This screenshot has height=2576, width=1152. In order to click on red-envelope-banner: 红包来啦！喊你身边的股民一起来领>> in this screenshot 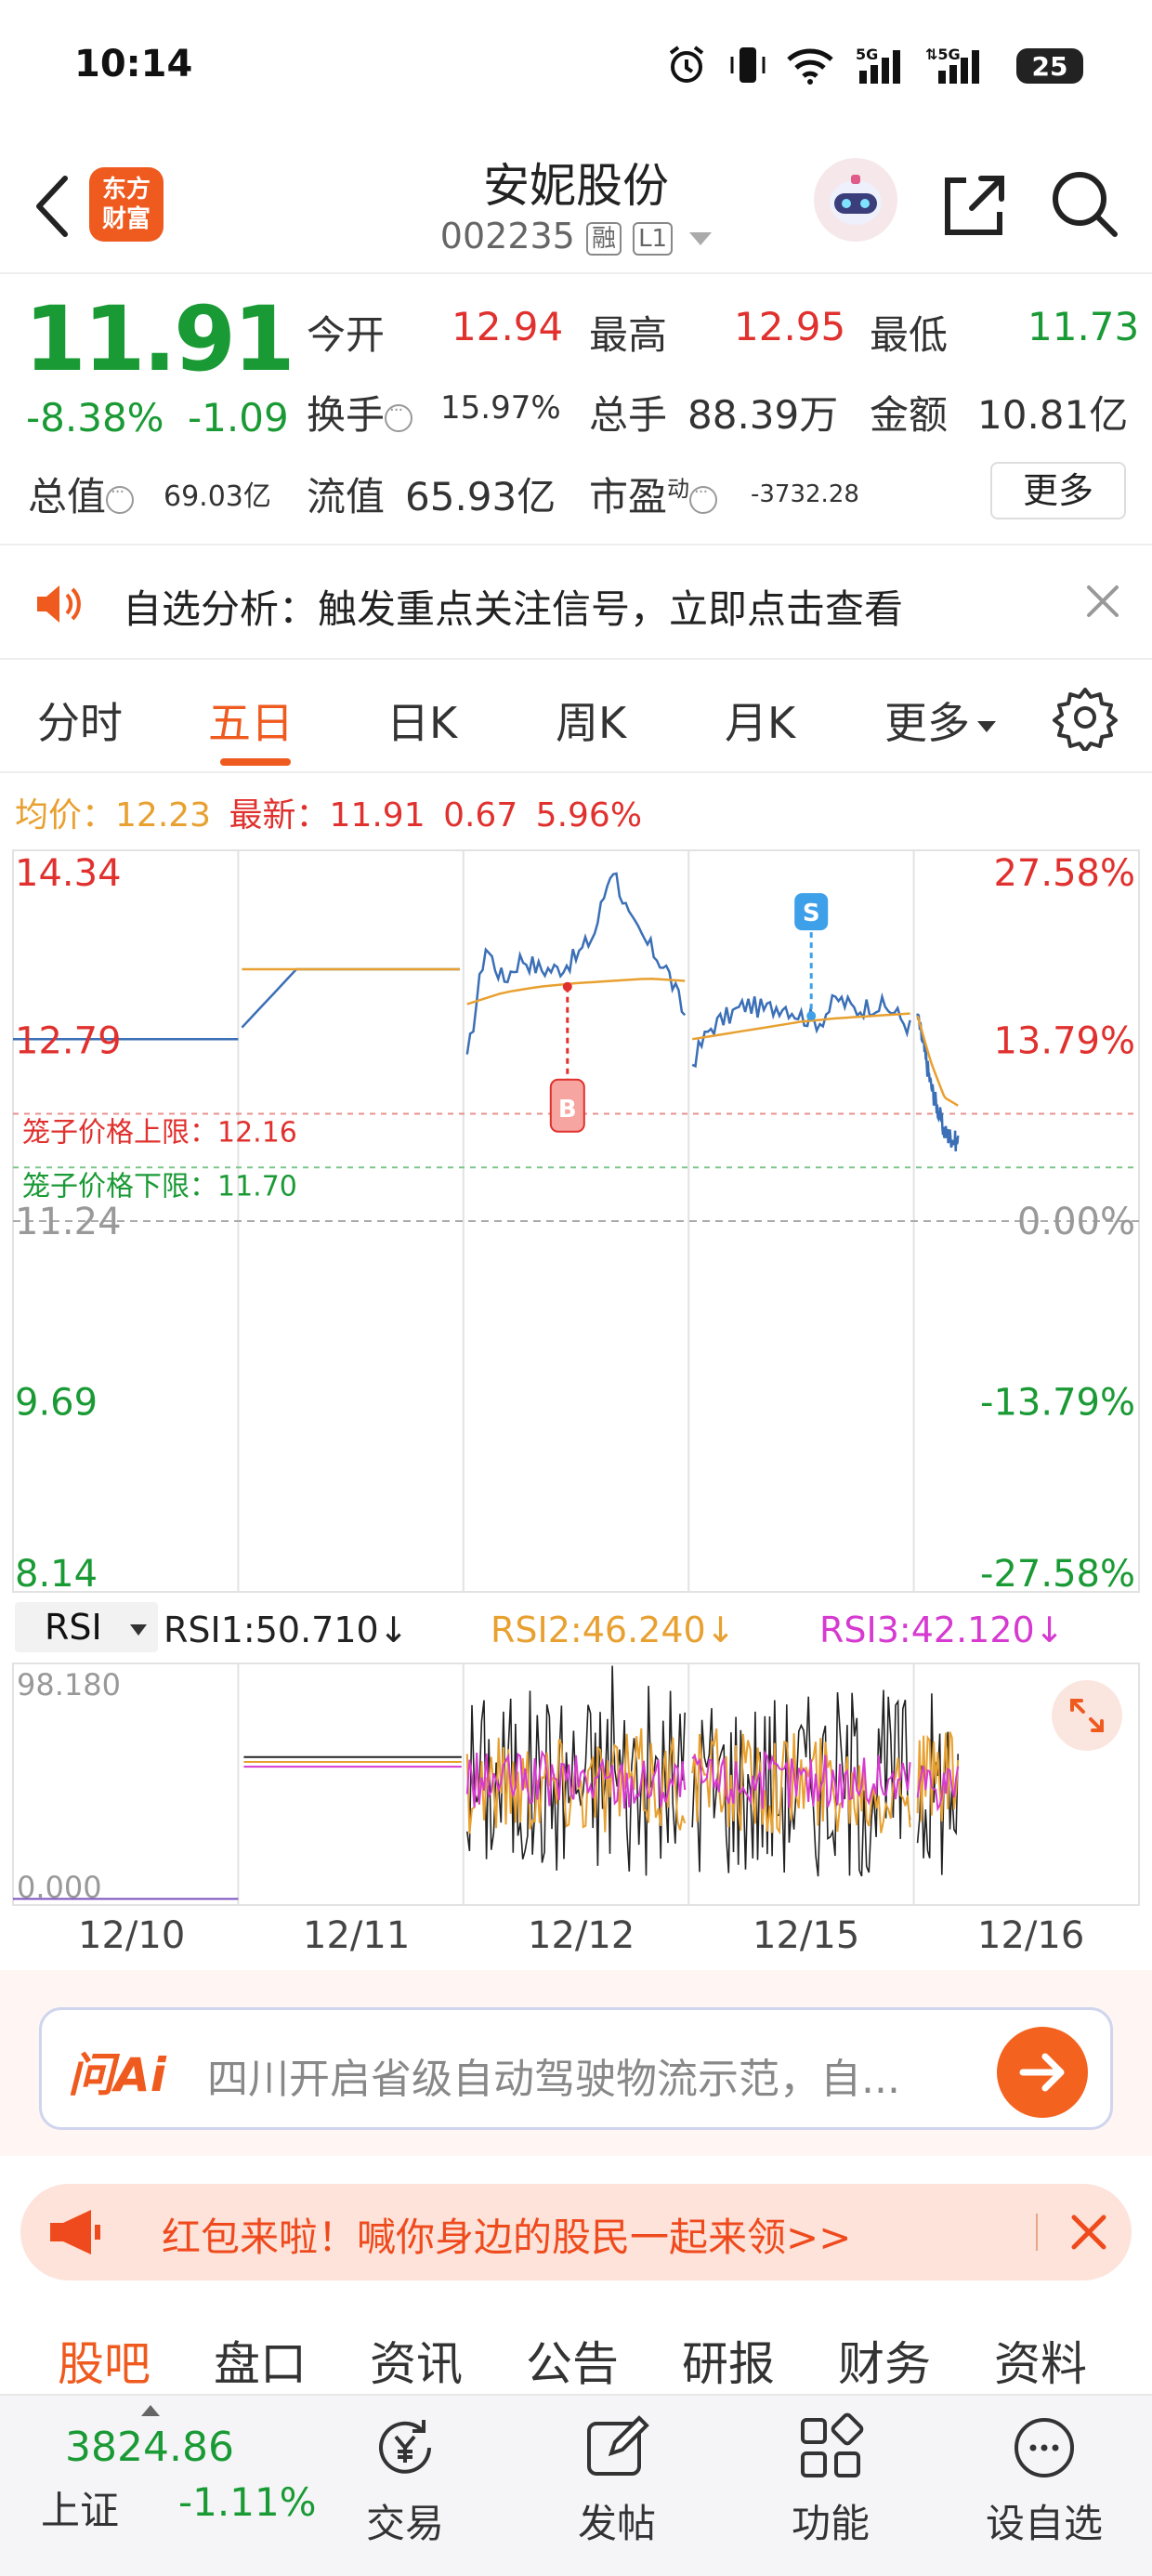, I will do `click(576, 2232)`.